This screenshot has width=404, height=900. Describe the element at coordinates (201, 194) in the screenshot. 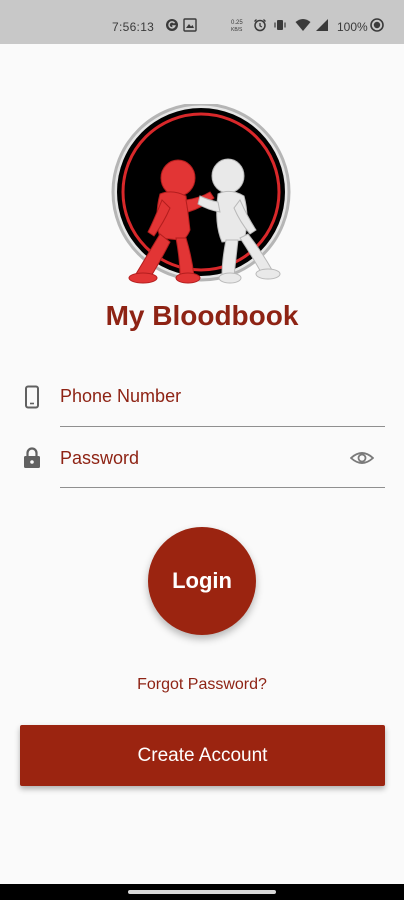

I see `app-logo` at that location.